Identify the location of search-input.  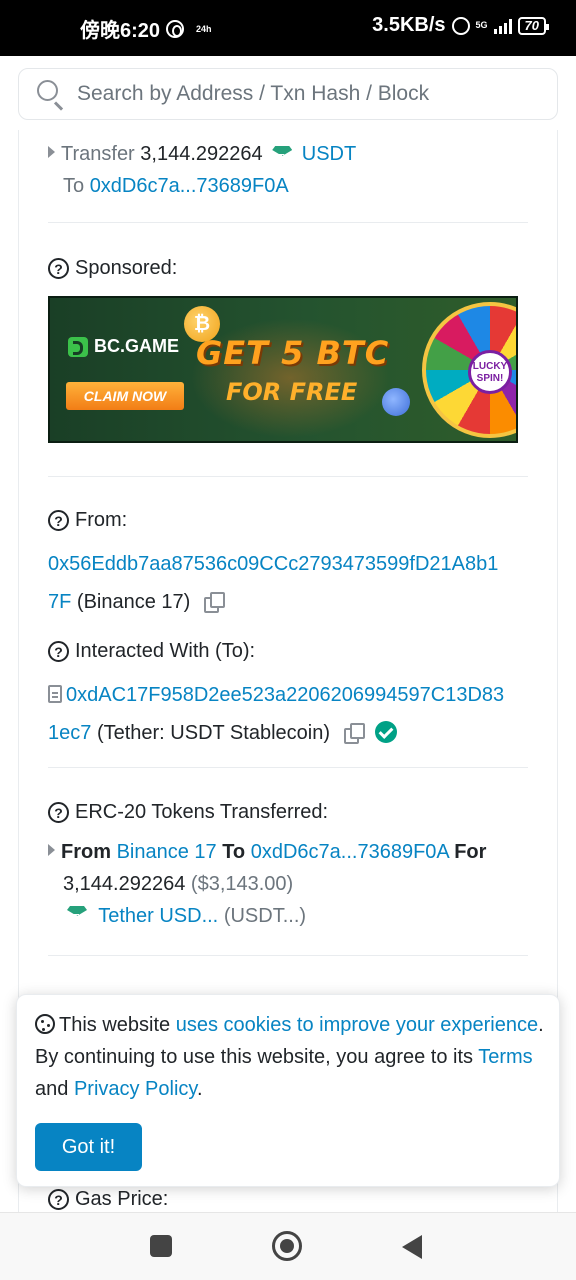
(312, 94).